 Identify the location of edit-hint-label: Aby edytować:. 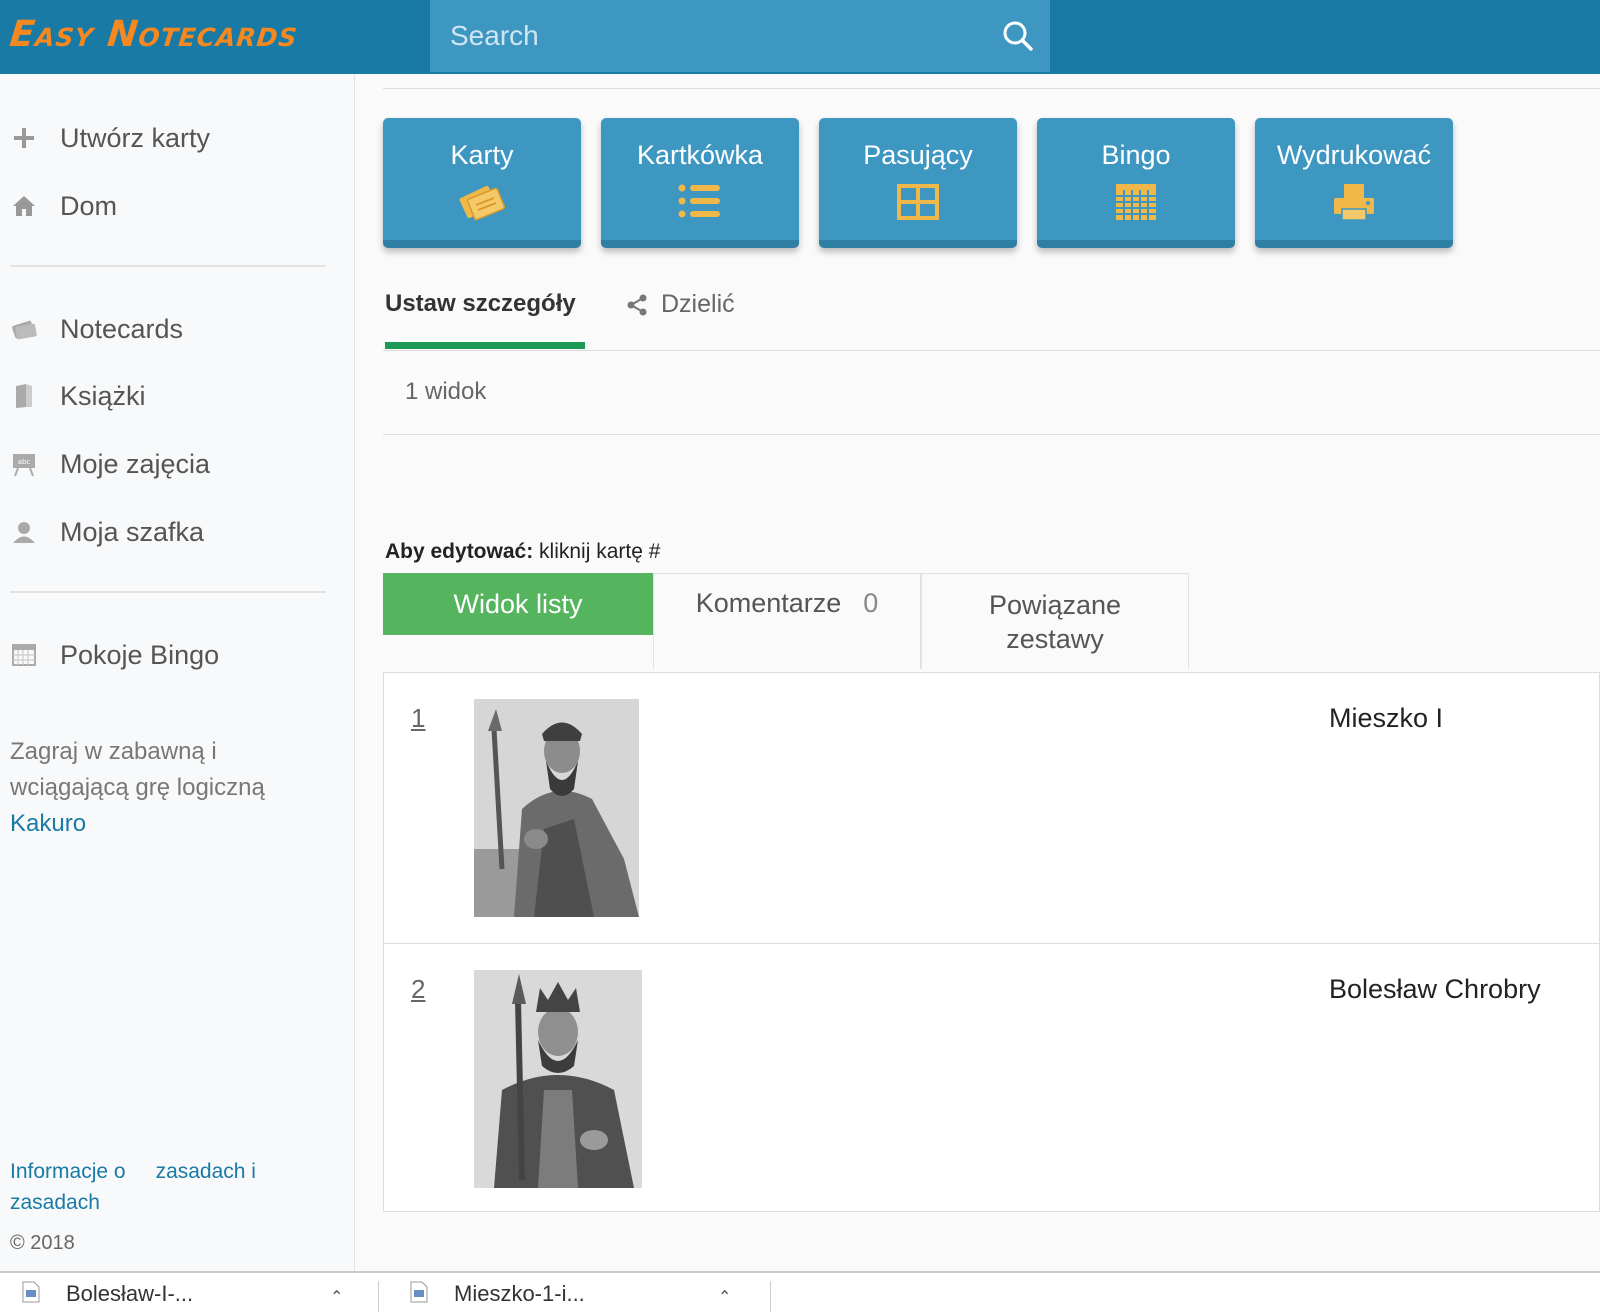
(459, 551).